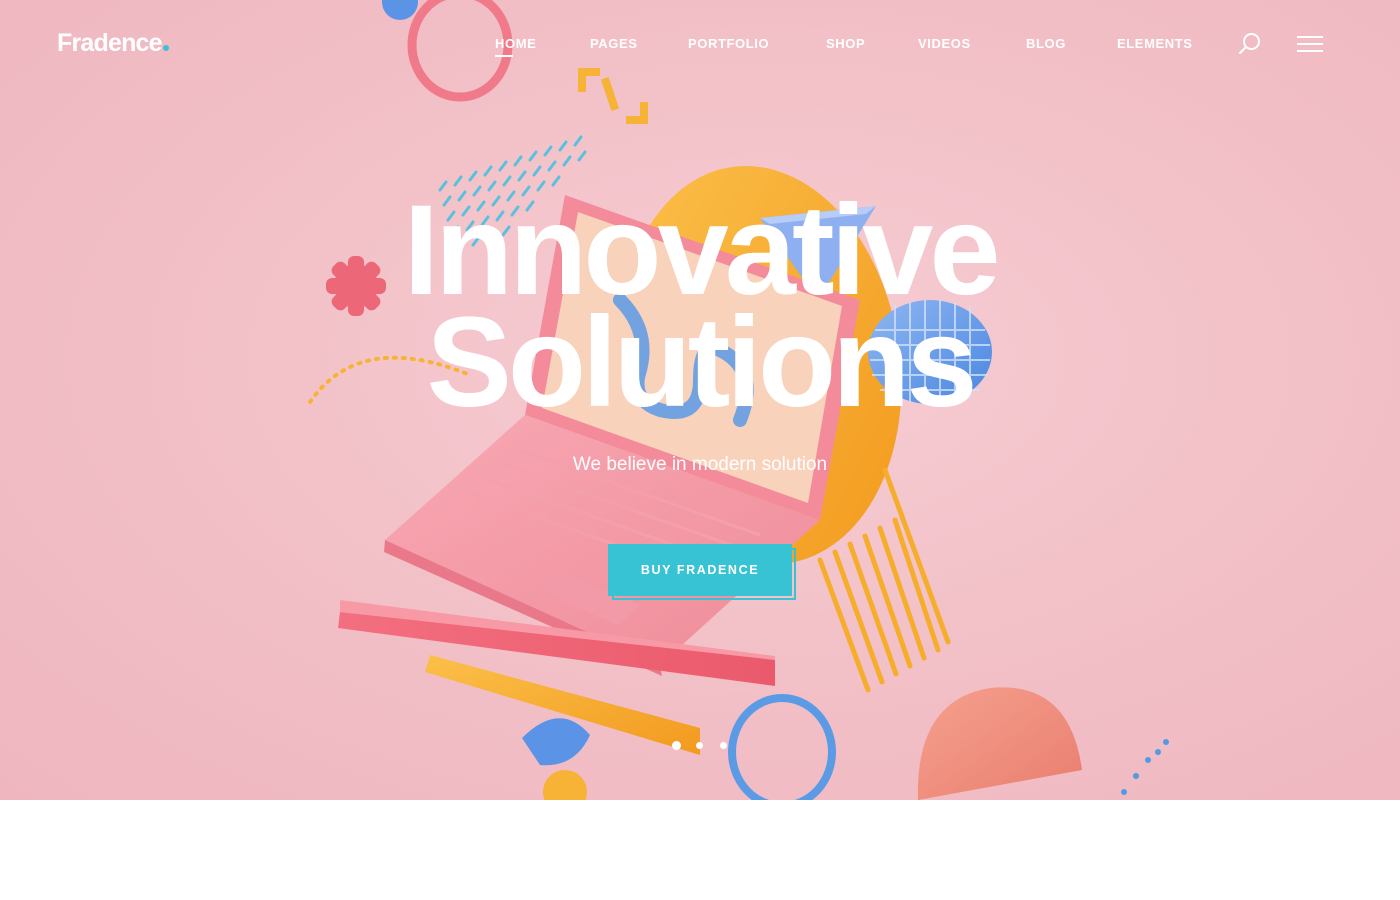 The image size is (1400, 900). What do you see at coordinates (165, 48) in the screenshot?
I see `brand-dot-icon` at bounding box center [165, 48].